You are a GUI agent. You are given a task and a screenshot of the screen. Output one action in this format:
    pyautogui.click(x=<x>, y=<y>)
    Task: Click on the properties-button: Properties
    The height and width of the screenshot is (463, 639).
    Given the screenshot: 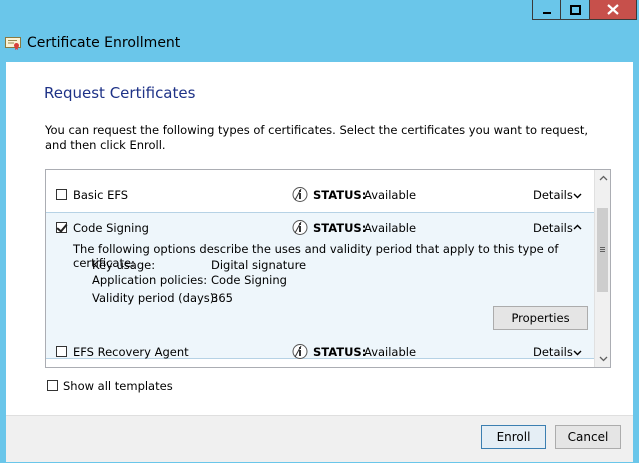 What is the action you would take?
    pyautogui.click(x=540, y=318)
    